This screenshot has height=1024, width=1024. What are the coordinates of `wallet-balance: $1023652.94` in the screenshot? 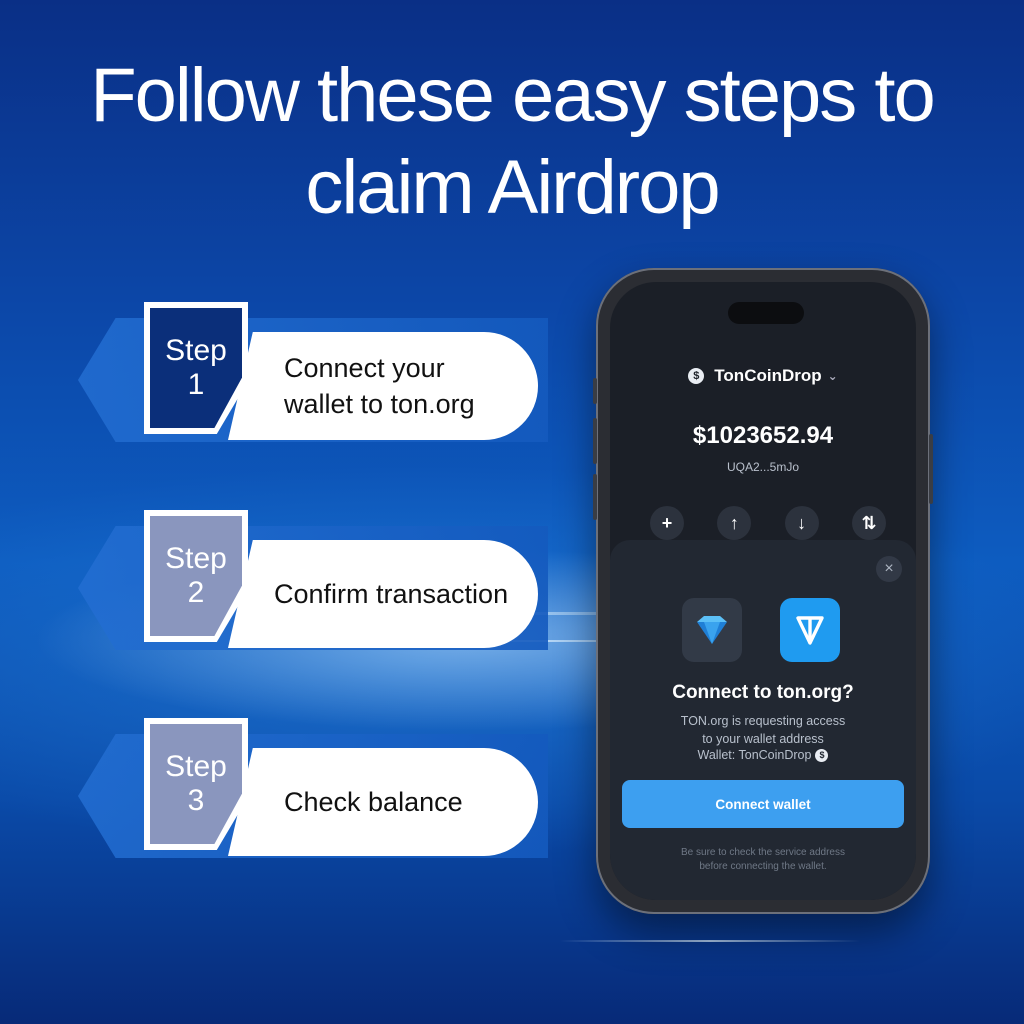 It's located at (763, 435).